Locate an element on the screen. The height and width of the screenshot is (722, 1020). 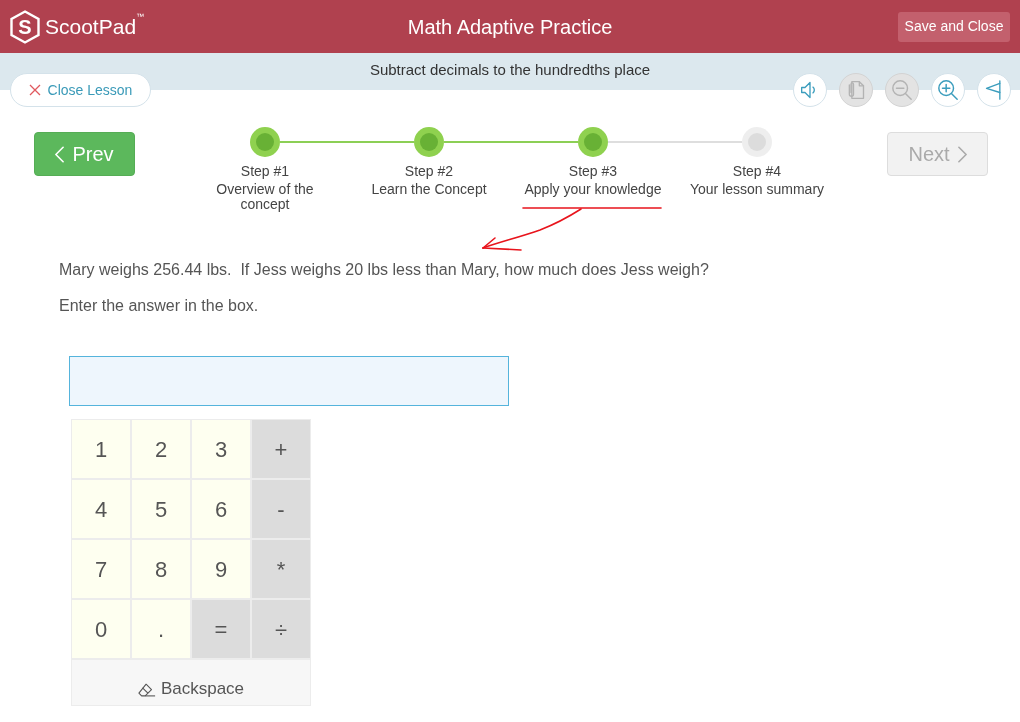
chevron-left-icon is located at coordinates (60, 154).